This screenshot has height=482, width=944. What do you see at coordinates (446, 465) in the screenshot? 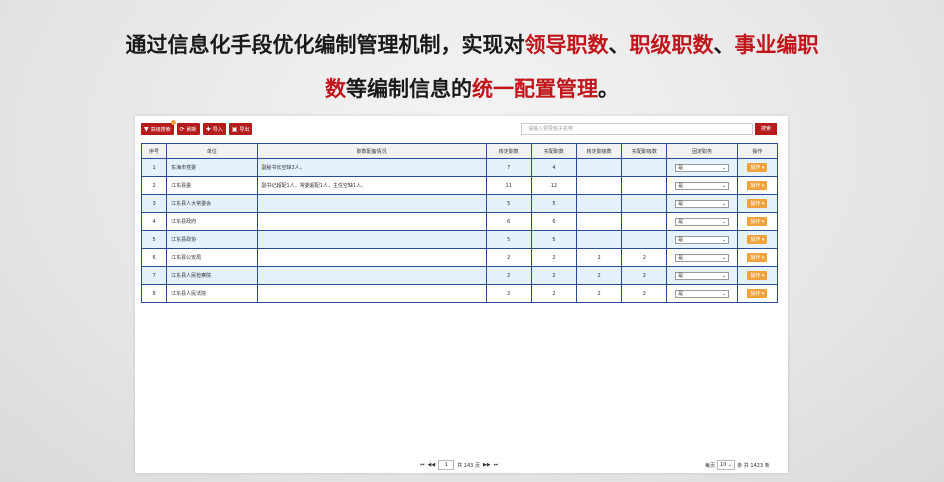
I see `page-number-input: 1` at bounding box center [446, 465].